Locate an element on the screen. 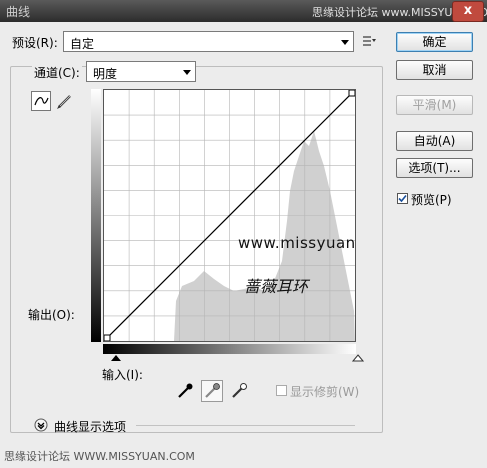 The width and height of the screenshot is (487, 468). graph-watermark-url: www.missyuan.com is located at coordinates (297, 243).